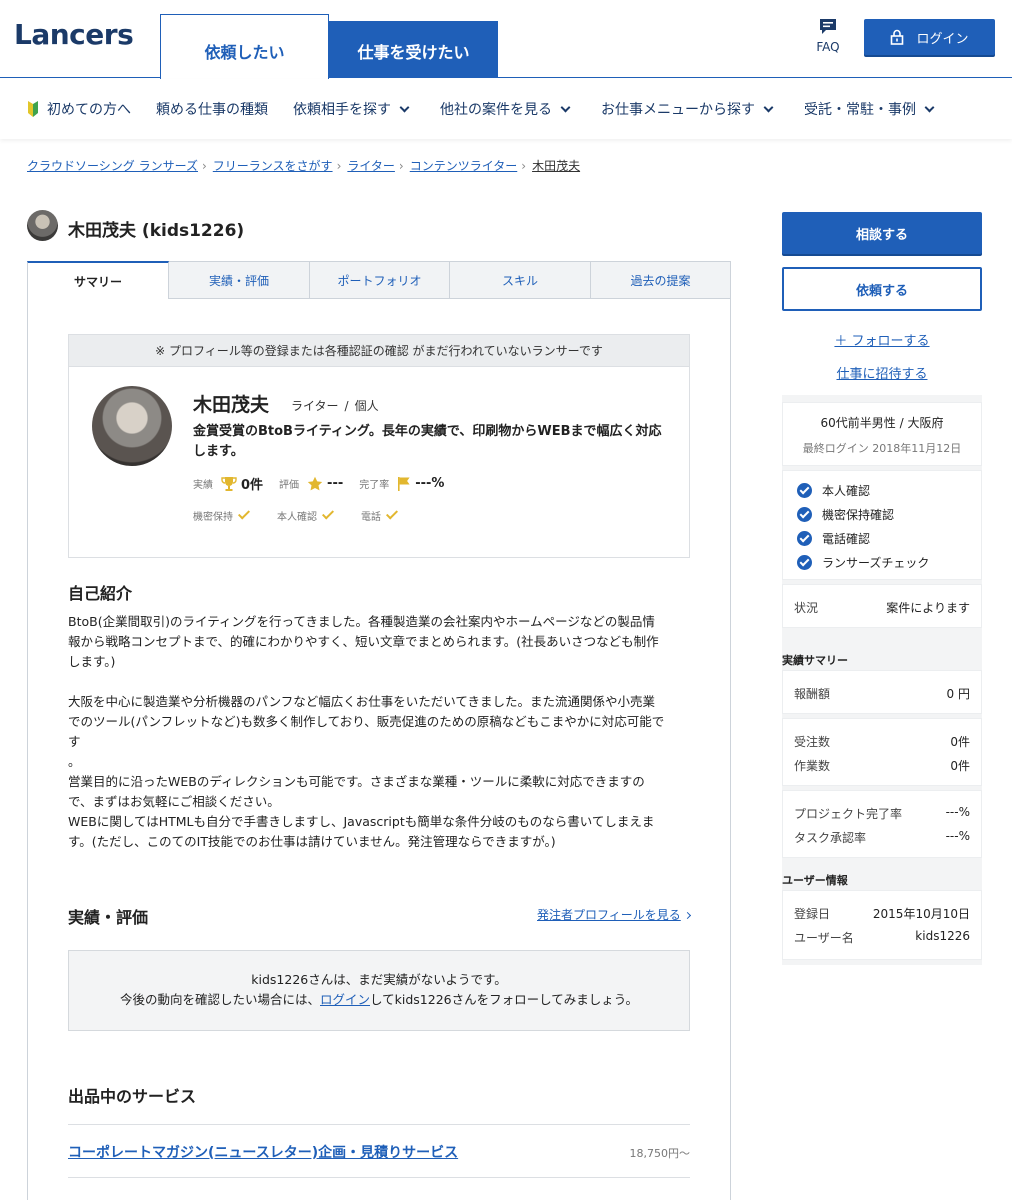 The width and height of the screenshot is (1012, 1200). What do you see at coordinates (824, 938) in the screenshot?
I see `username-label: ユーザー名` at bounding box center [824, 938].